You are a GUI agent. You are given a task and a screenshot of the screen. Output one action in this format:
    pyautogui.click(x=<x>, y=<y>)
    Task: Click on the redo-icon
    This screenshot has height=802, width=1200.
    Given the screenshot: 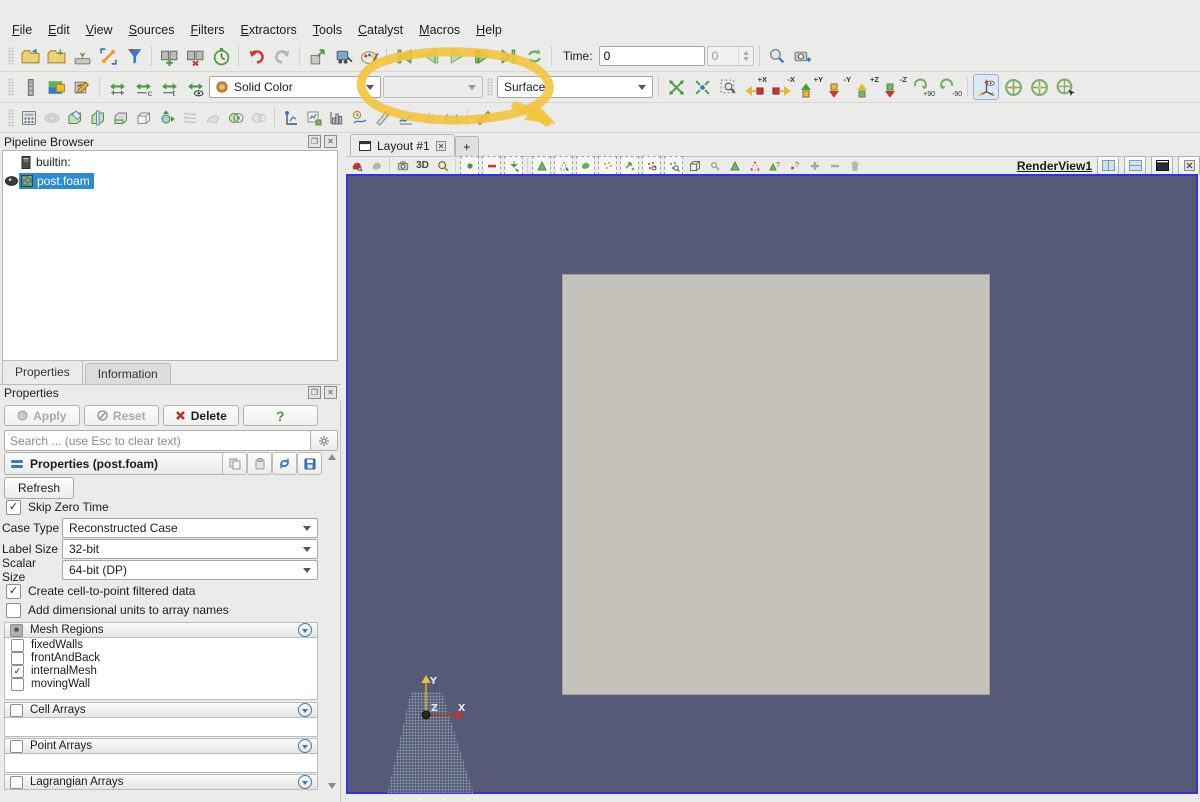 What is the action you would take?
    pyautogui.click(x=282, y=56)
    